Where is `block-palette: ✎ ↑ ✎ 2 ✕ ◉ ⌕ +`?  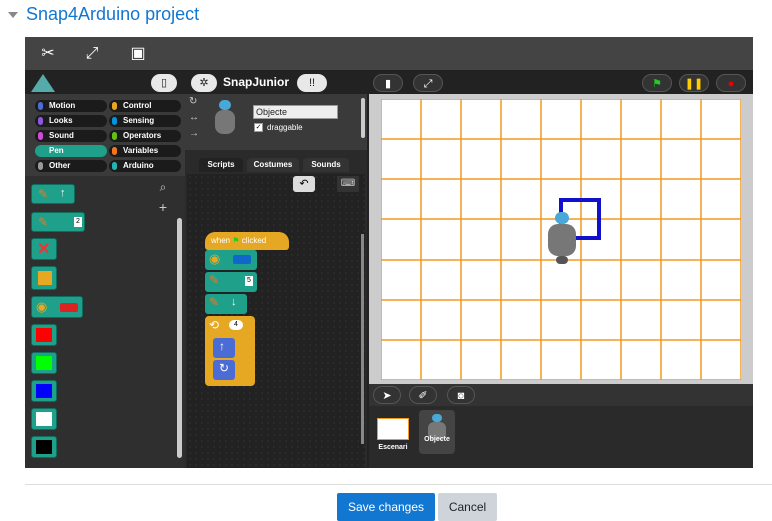 block-palette: ✎ ↑ ✎ 2 ✕ ◉ ⌕ + is located at coordinates (105, 322).